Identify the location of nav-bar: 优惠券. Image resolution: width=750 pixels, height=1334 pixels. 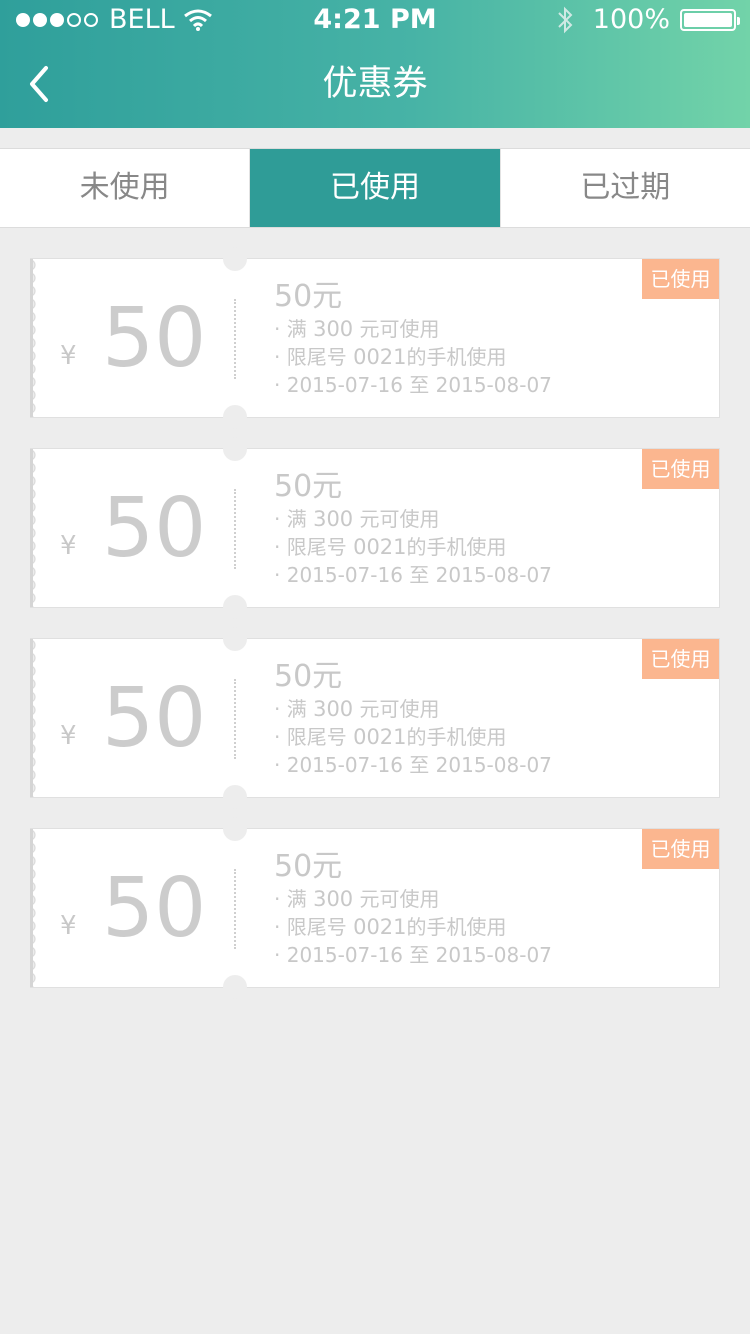
(375, 84).